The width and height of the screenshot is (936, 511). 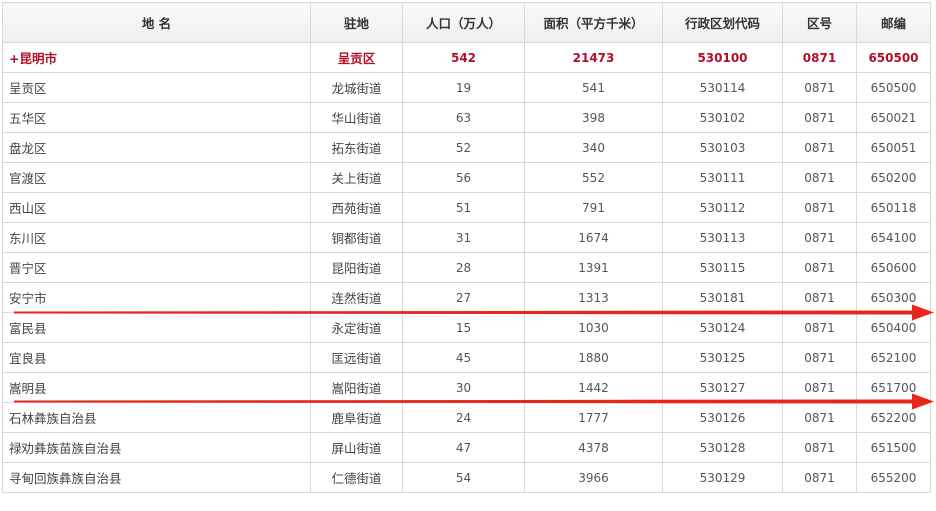 I want to click on cell-admin-code: 530100, so click(x=722, y=57).